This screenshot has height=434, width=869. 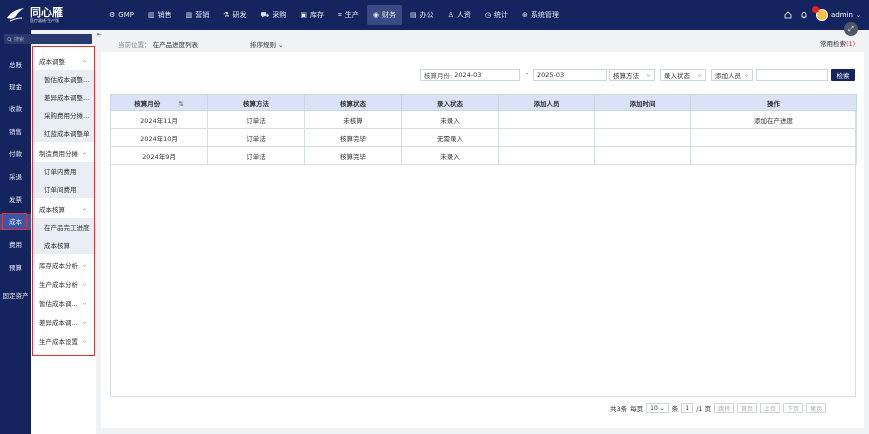 I want to click on active-module-highlight, so click(x=14, y=221).